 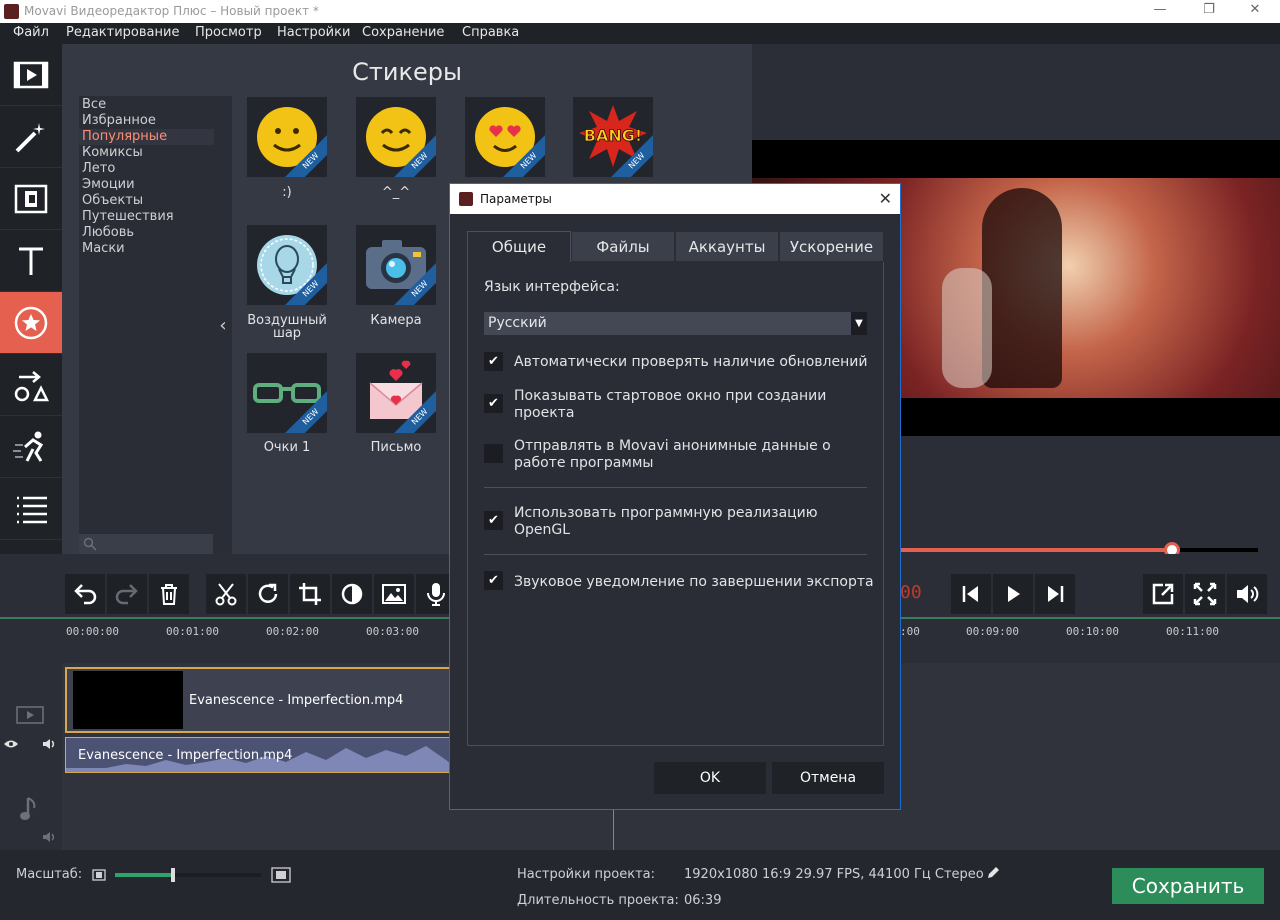 What do you see at coordinates (31, 385) in the screenshot?
I see `callouts-tool-button` at bounding box center [31, 385].